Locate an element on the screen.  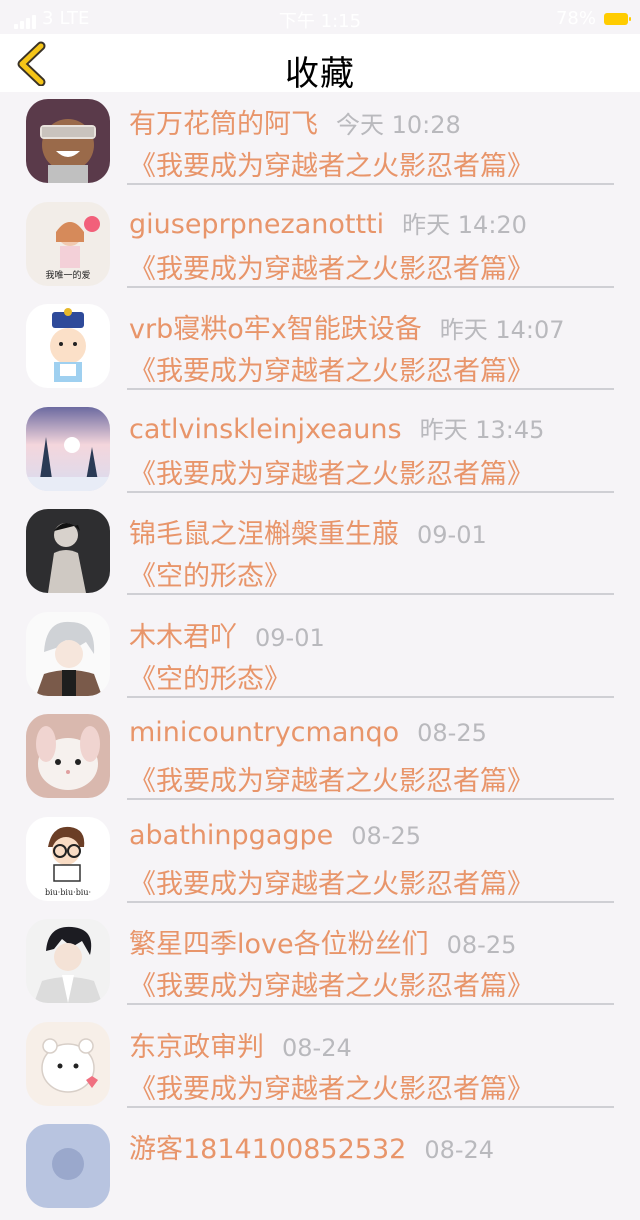
user-name: minicountrycmanqo is located at coordinates (264, 732).